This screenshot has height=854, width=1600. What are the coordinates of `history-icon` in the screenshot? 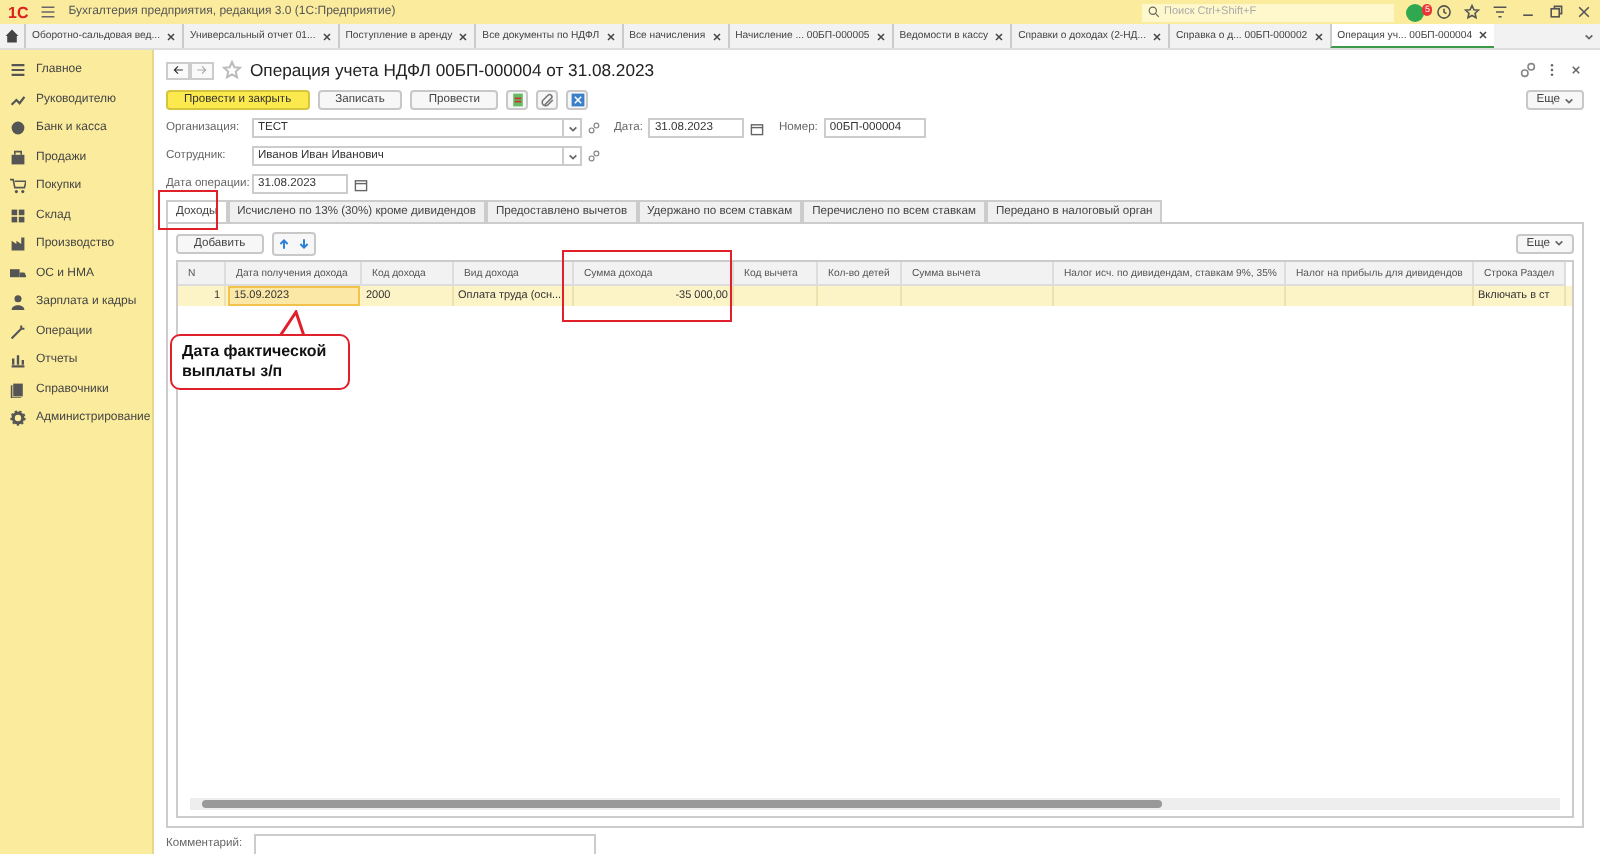 It's located at (1444, 12).